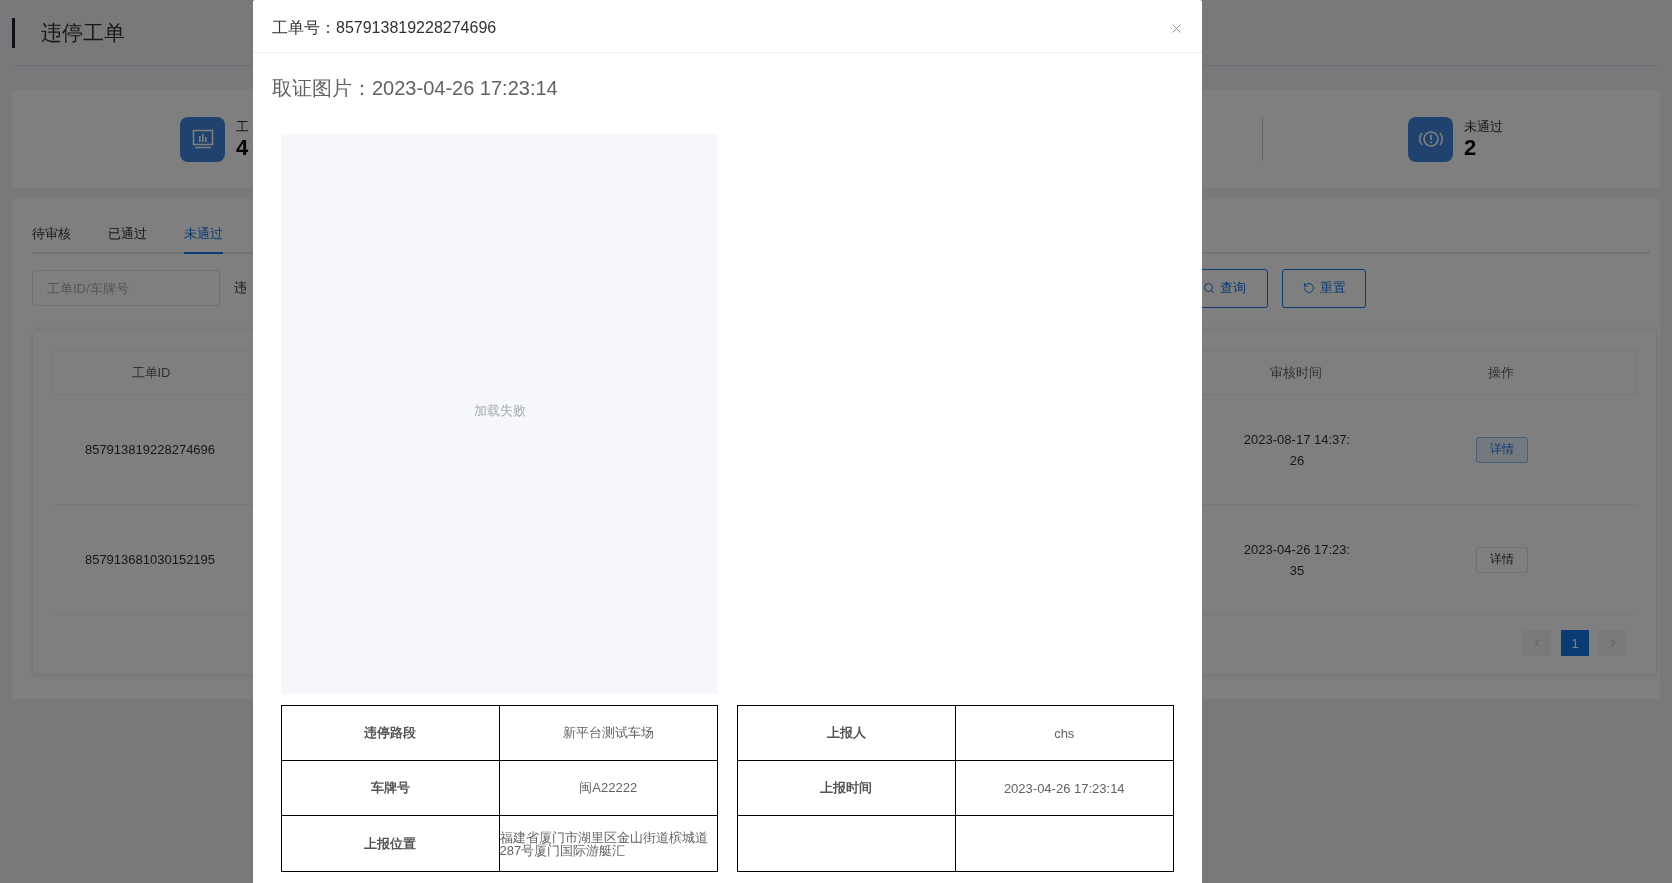 The height and width of the screenshot is (883, 1672). I want to click on alert-icon, so click(1430, 139).